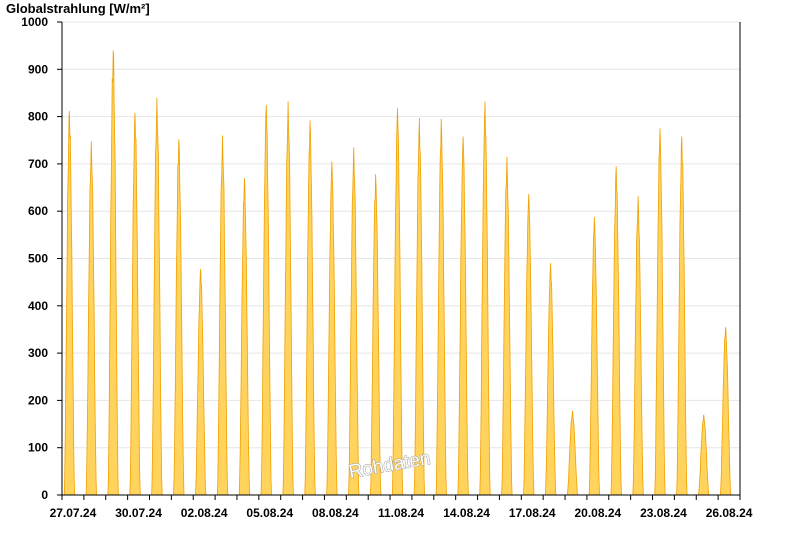 The image size is (800, 550). I want to click on x-tick-label: 08.08.24, so click(335, 513).